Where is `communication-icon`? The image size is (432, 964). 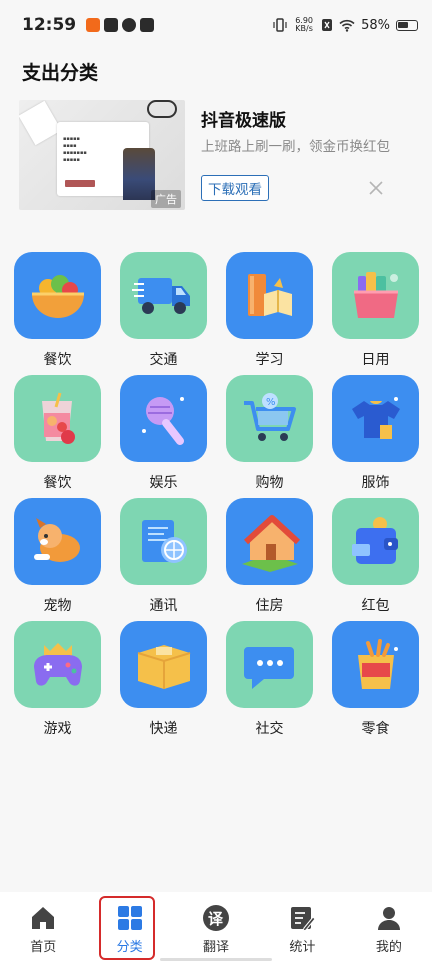
communication-icon is located at coordinates (164, 541).